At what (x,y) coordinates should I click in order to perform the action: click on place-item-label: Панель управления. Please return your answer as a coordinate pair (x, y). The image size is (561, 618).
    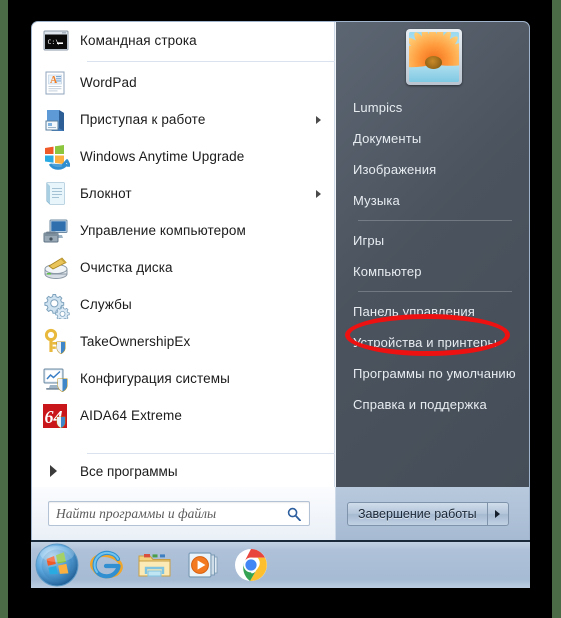
    Looking at the image, I should click on (414, 311).